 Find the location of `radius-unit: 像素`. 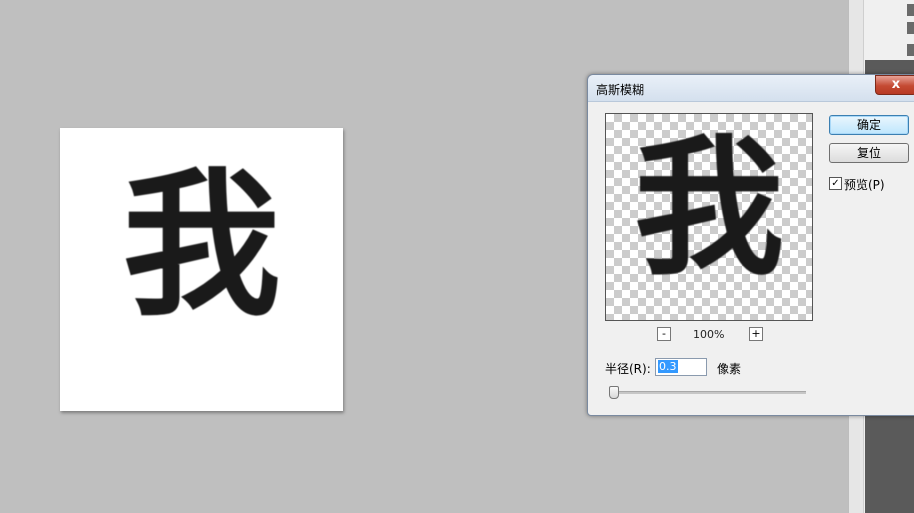

radius-unit: 像素 is located at coordinates (729, 369).